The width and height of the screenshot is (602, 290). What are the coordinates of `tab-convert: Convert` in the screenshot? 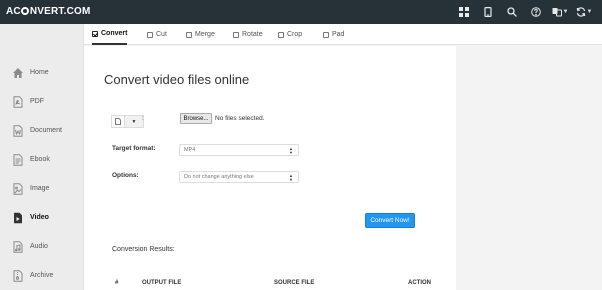 It's located at (110, 34).